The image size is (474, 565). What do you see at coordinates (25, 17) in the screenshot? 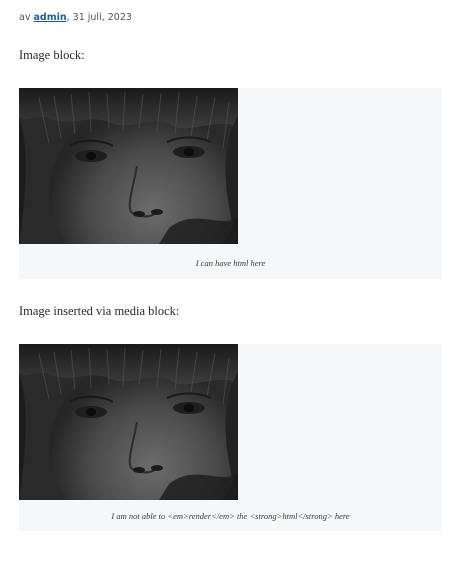
I see `meta-prefix: av` at bounding box center [25, 17].